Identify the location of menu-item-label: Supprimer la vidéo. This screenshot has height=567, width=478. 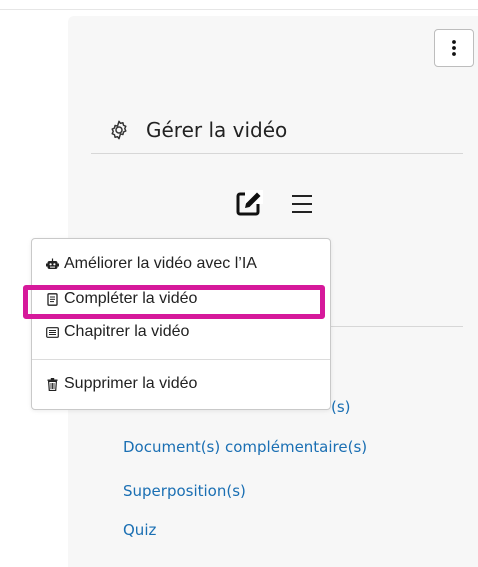
(131, 383).